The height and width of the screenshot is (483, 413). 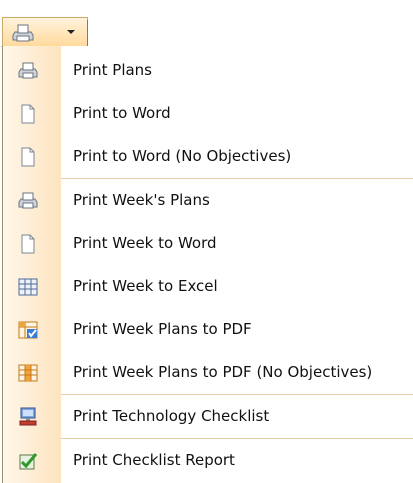 I want to click on menu-item-print-weeks-plans: Print Week's Plans, so click(x=208, y=200).